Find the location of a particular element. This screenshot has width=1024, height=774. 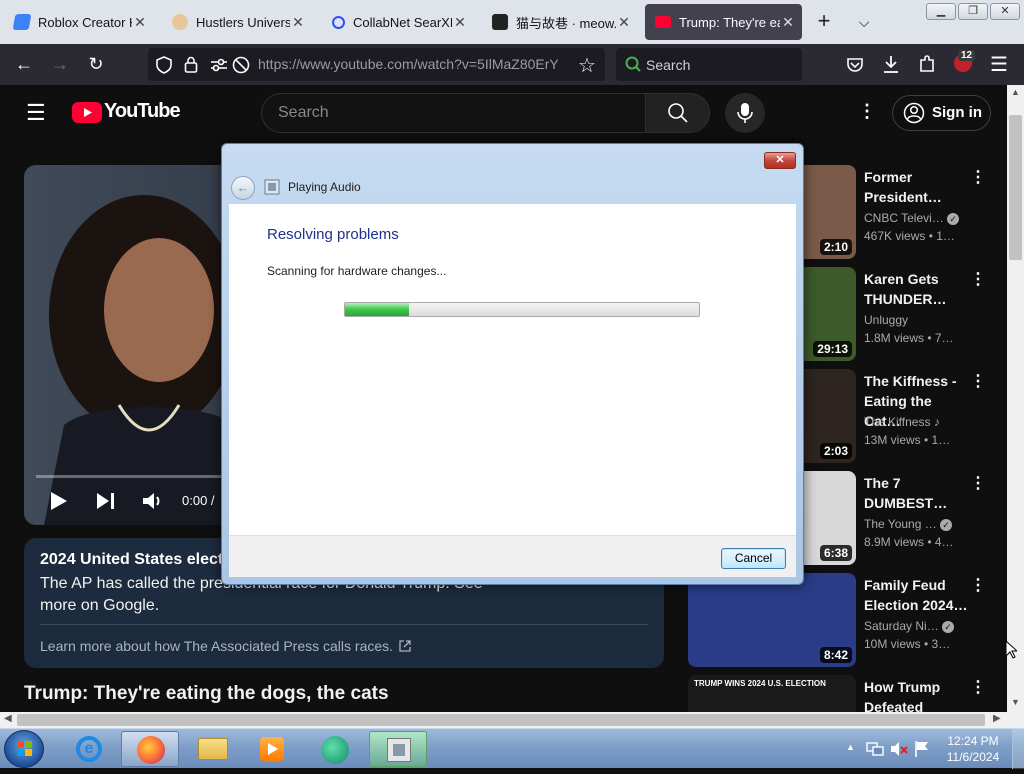

channel-name: The Kiffness ♪ is located at coordinates (914, 422).